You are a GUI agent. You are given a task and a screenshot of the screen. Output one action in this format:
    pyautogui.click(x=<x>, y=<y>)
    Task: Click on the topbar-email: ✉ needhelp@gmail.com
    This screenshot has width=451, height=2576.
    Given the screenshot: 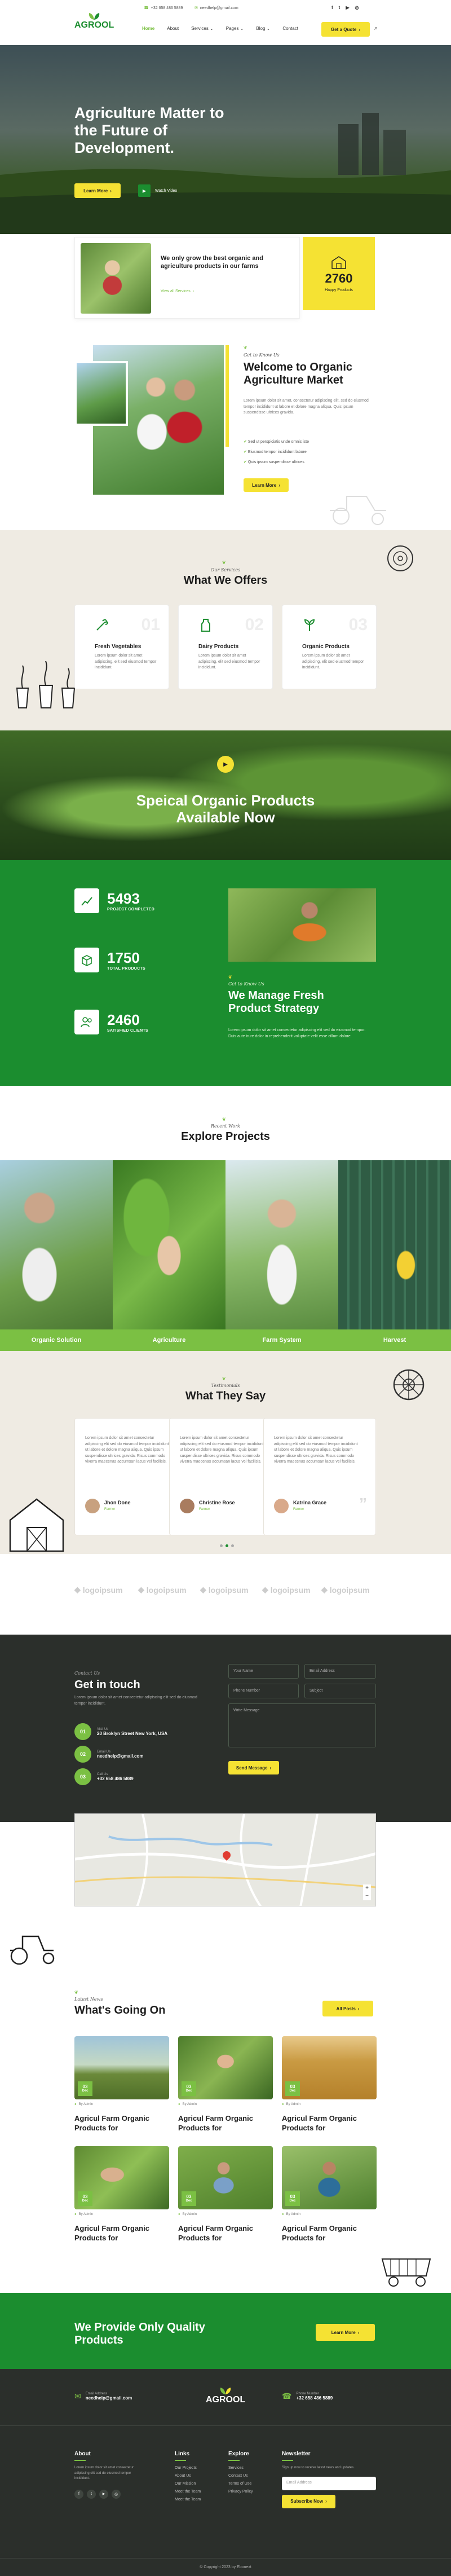 What is the action you would take?
    pyautogui.click(x=216, y=8)
    